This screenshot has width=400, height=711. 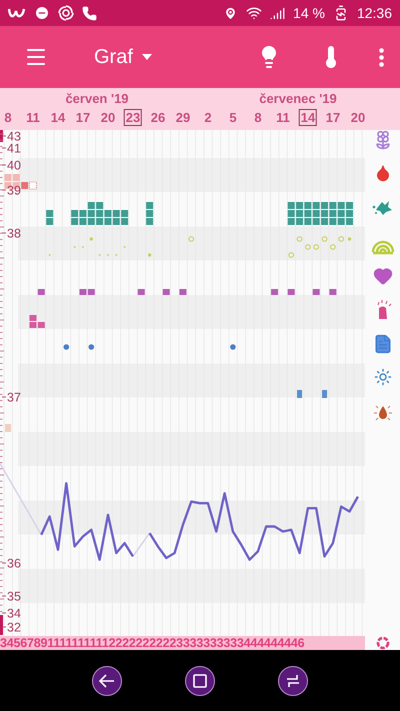 I want to click on swirl-icon, so click(x=66, y=13).